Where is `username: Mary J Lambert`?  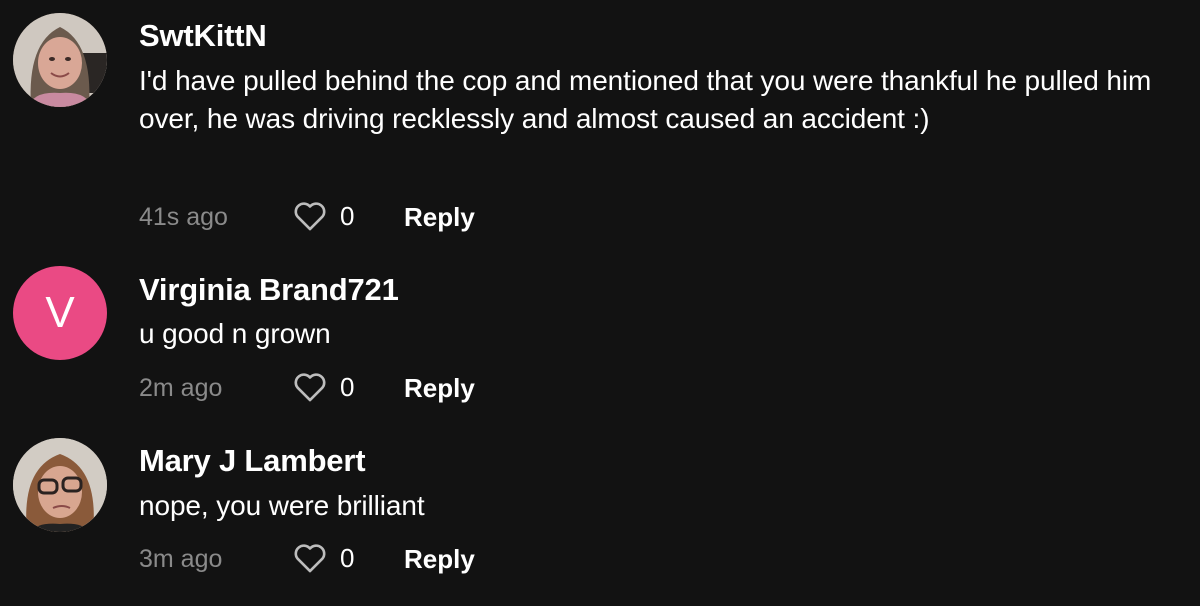 username: Mary J Lambert is located at coordinates (252, 461).